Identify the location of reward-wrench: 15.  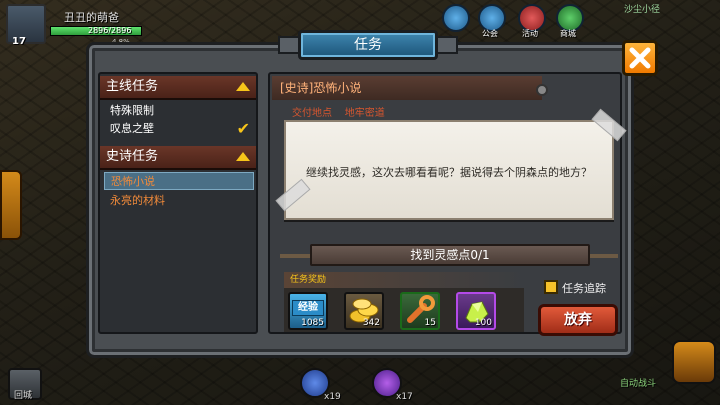
(420, 311).